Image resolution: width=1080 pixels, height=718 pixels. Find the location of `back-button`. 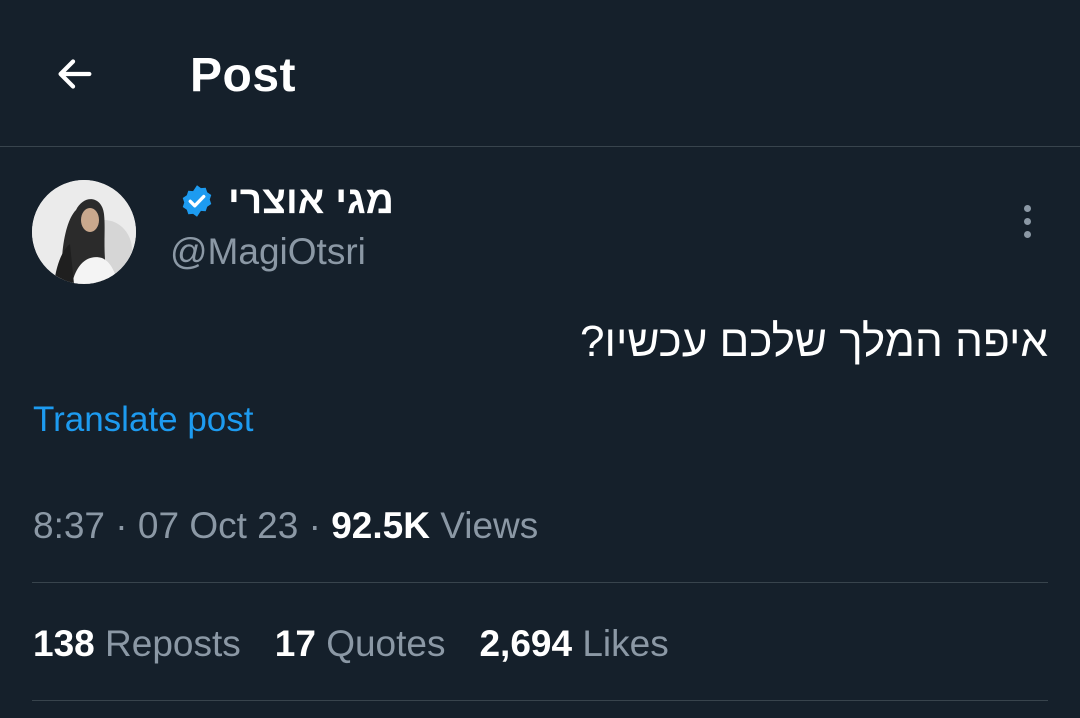

back-button is located at coordinates (74, 74).